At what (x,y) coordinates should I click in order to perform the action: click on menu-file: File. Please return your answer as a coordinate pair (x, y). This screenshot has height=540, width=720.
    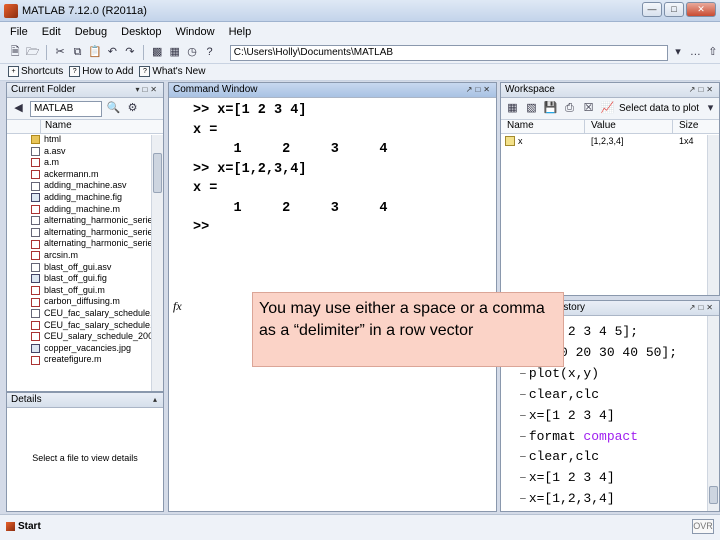
    Looking at the image, I should click on (19, 32).